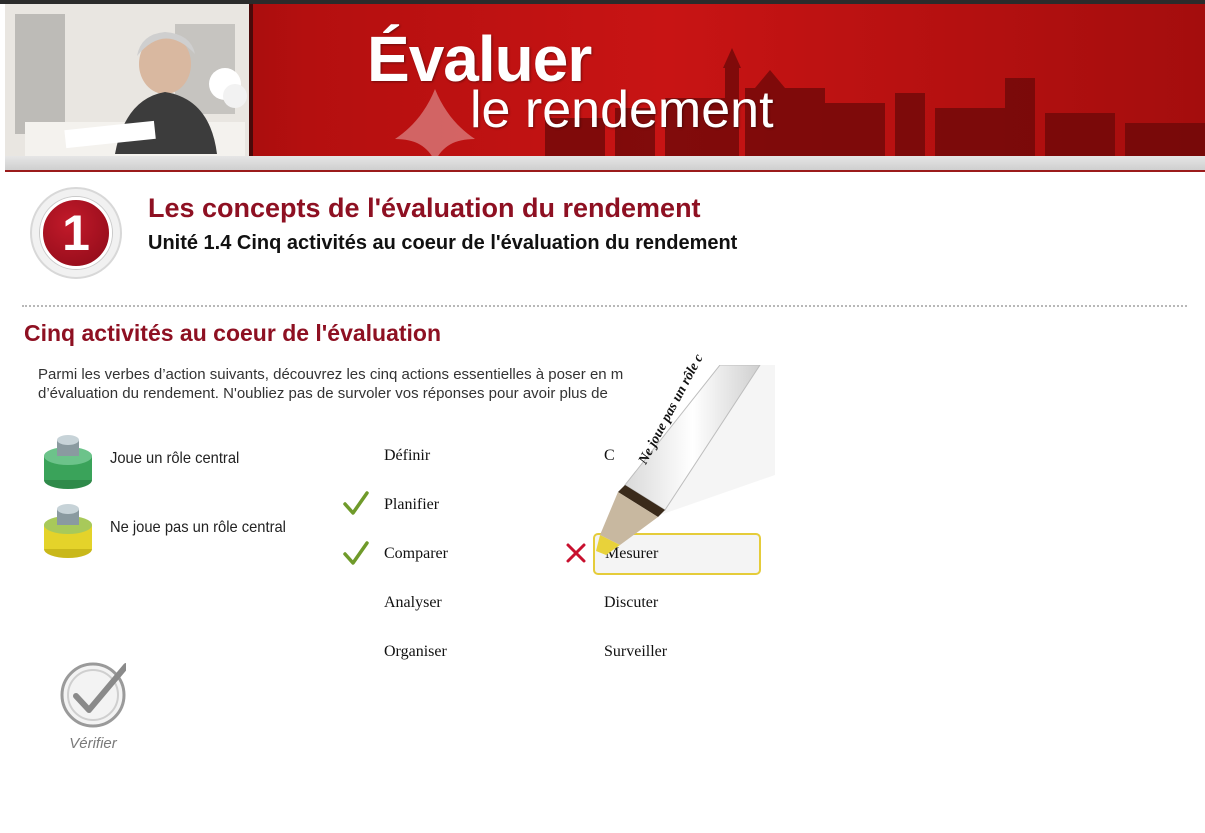 The width and height of the screenshot is (1205, 833). I want to click on word-organiser: Organiser, so click(456, 652).